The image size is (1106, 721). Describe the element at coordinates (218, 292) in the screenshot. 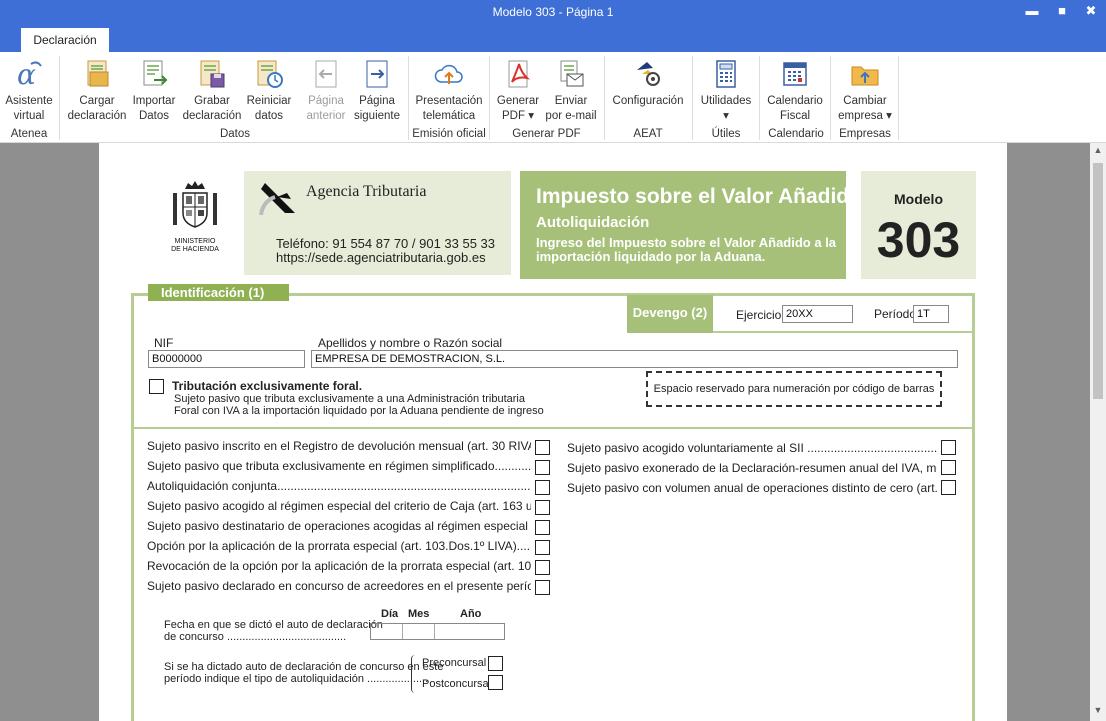

I see `identificacion-tab: Identificación (1)` at that location.